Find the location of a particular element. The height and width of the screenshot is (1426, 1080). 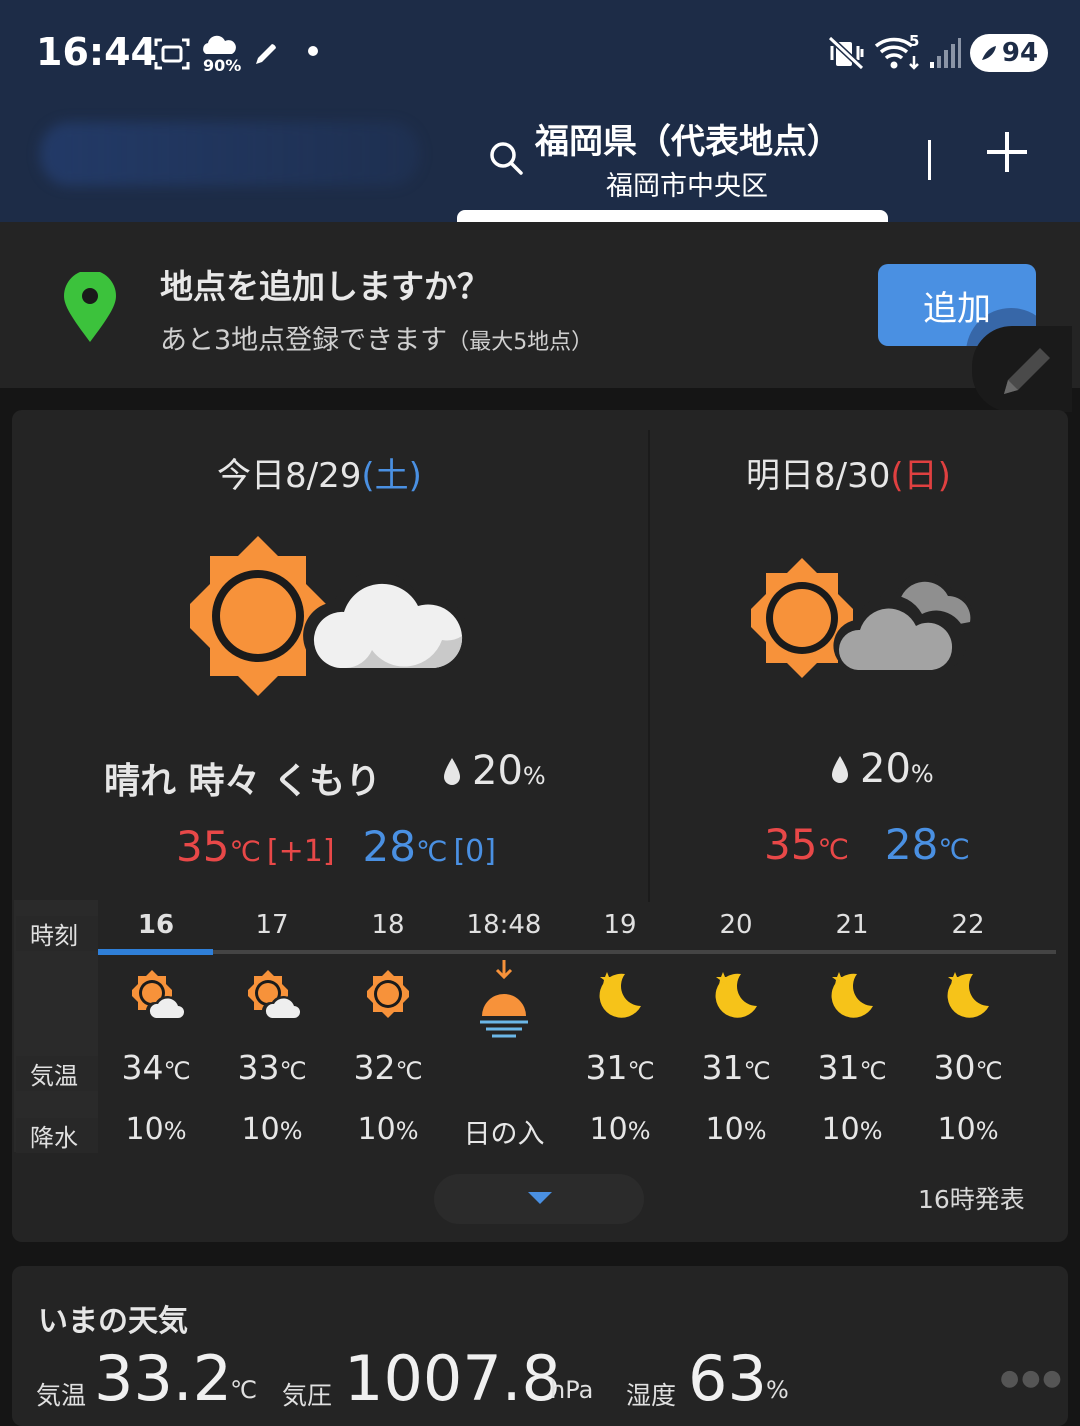

hour-temp-value: 30 is located at coordinates (954, 1067).